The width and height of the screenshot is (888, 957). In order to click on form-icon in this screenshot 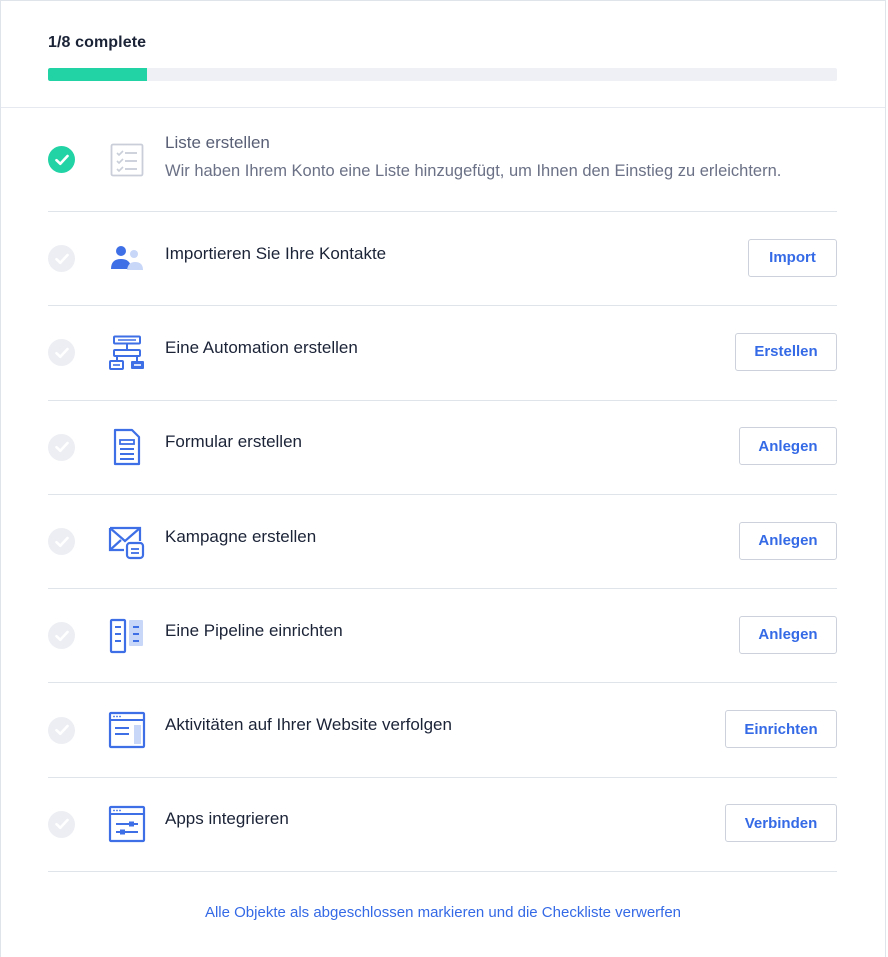, I will do `click(127, 447)`.